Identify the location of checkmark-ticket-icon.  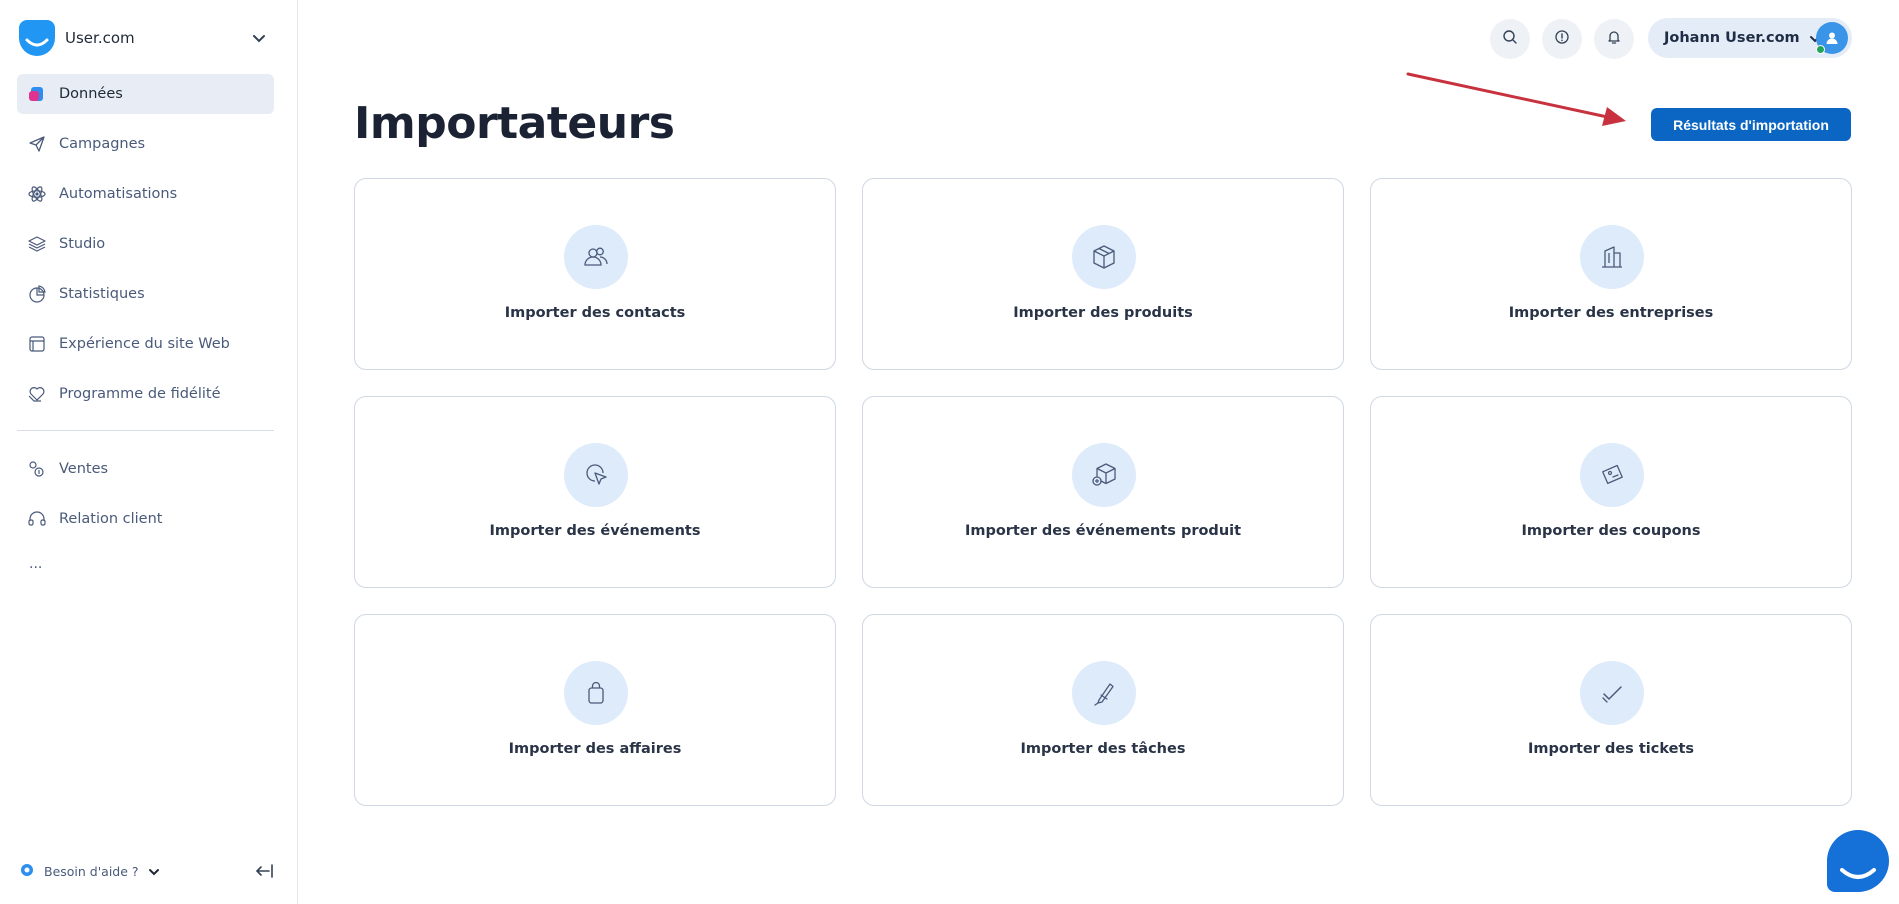
(1612, 693).